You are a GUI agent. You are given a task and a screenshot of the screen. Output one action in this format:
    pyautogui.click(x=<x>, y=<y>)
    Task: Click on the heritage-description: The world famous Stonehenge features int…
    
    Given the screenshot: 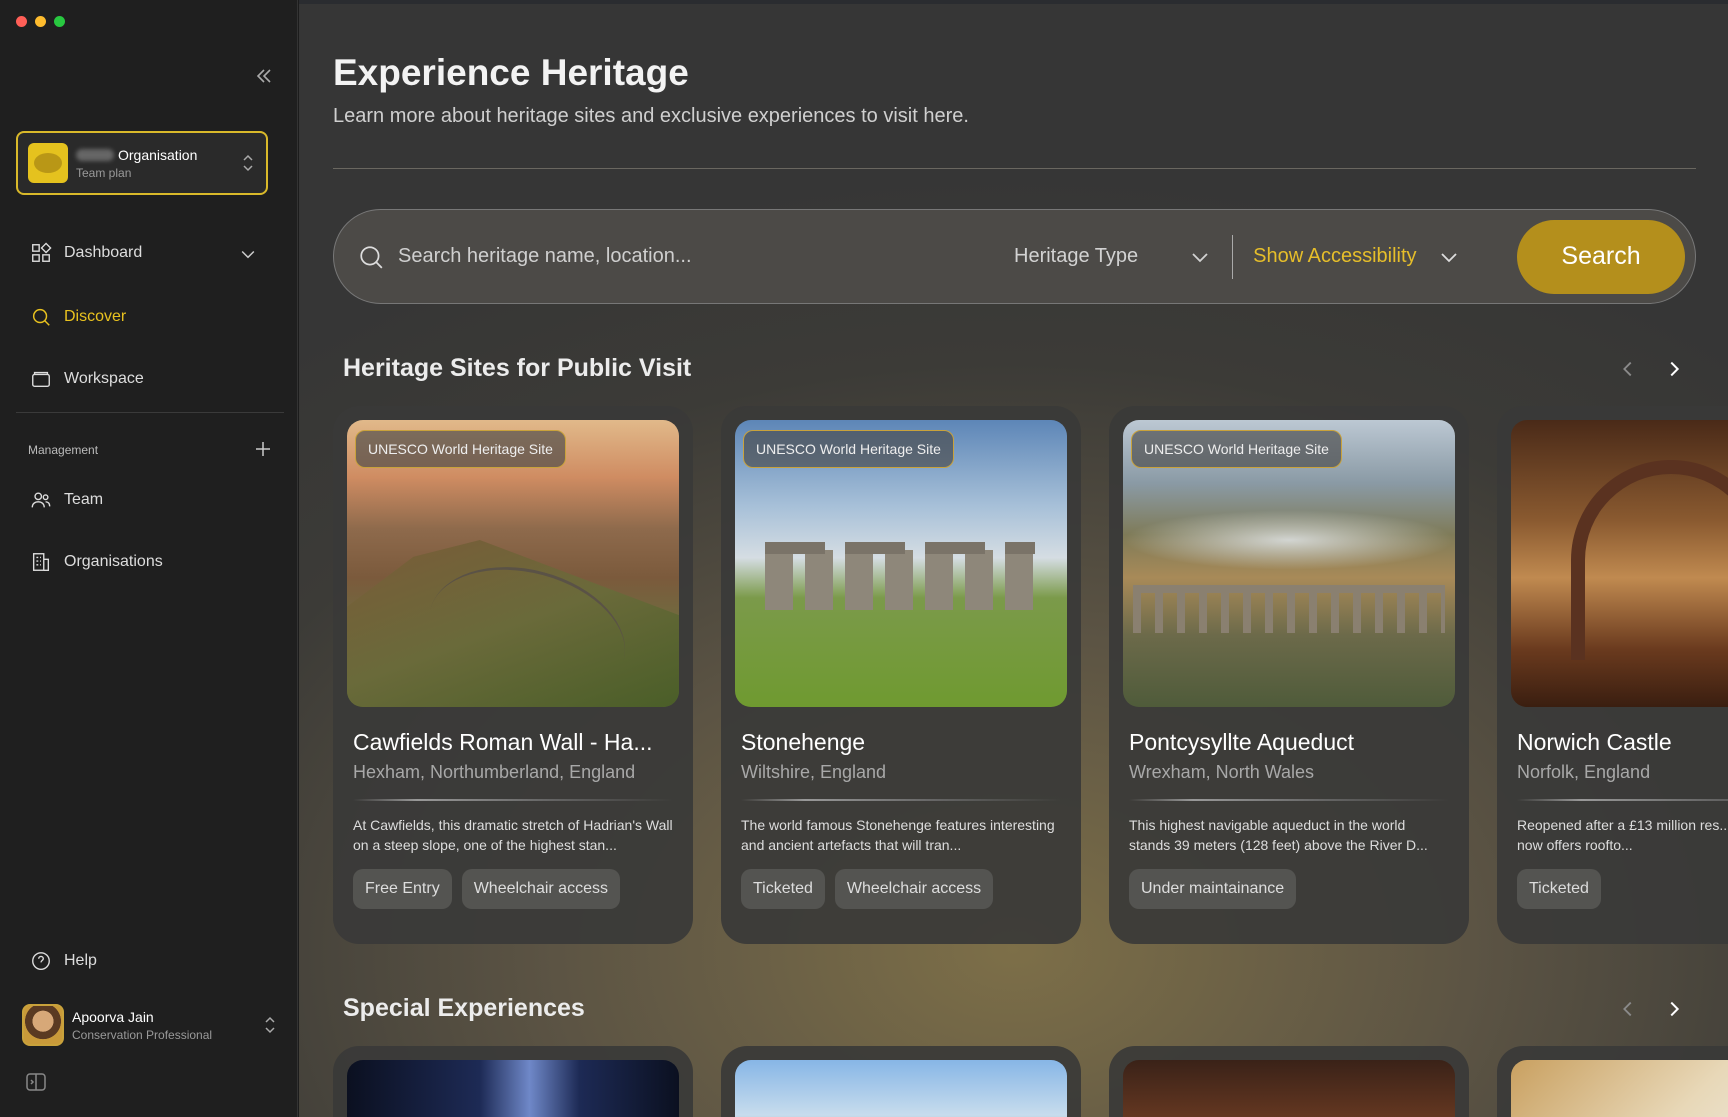 What is the action you would take?
    pyautogui.click(x=898, y=835)
    